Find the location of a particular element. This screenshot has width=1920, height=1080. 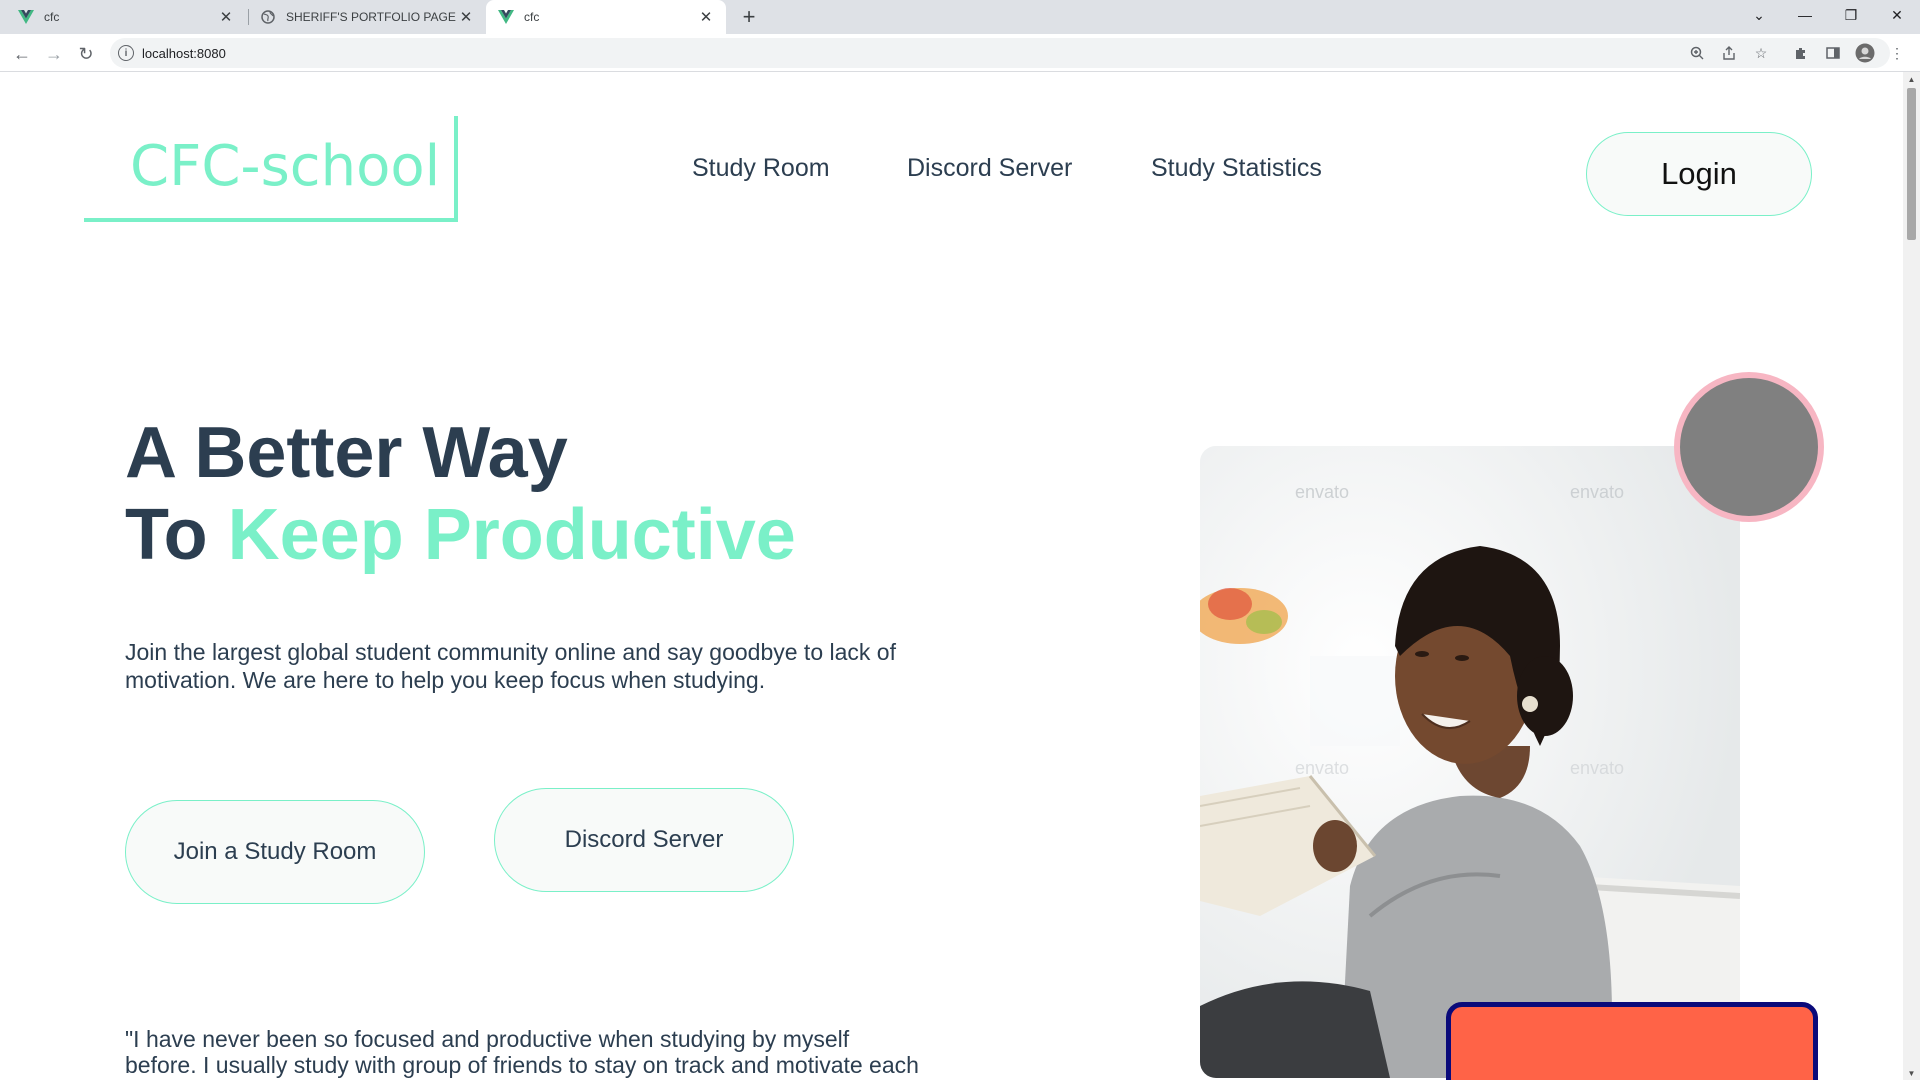

page-scrollbar: ▲ ▼ is located at coordinates (1911, 576).